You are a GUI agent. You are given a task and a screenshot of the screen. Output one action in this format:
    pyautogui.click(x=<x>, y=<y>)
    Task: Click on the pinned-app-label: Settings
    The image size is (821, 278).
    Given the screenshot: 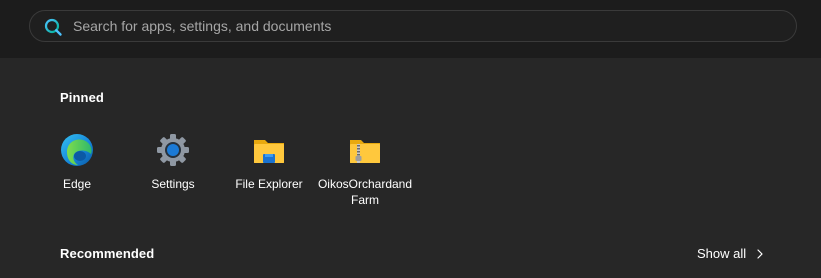 What is the action you would take?
    pyautogui.click(x=173, y=184)
    